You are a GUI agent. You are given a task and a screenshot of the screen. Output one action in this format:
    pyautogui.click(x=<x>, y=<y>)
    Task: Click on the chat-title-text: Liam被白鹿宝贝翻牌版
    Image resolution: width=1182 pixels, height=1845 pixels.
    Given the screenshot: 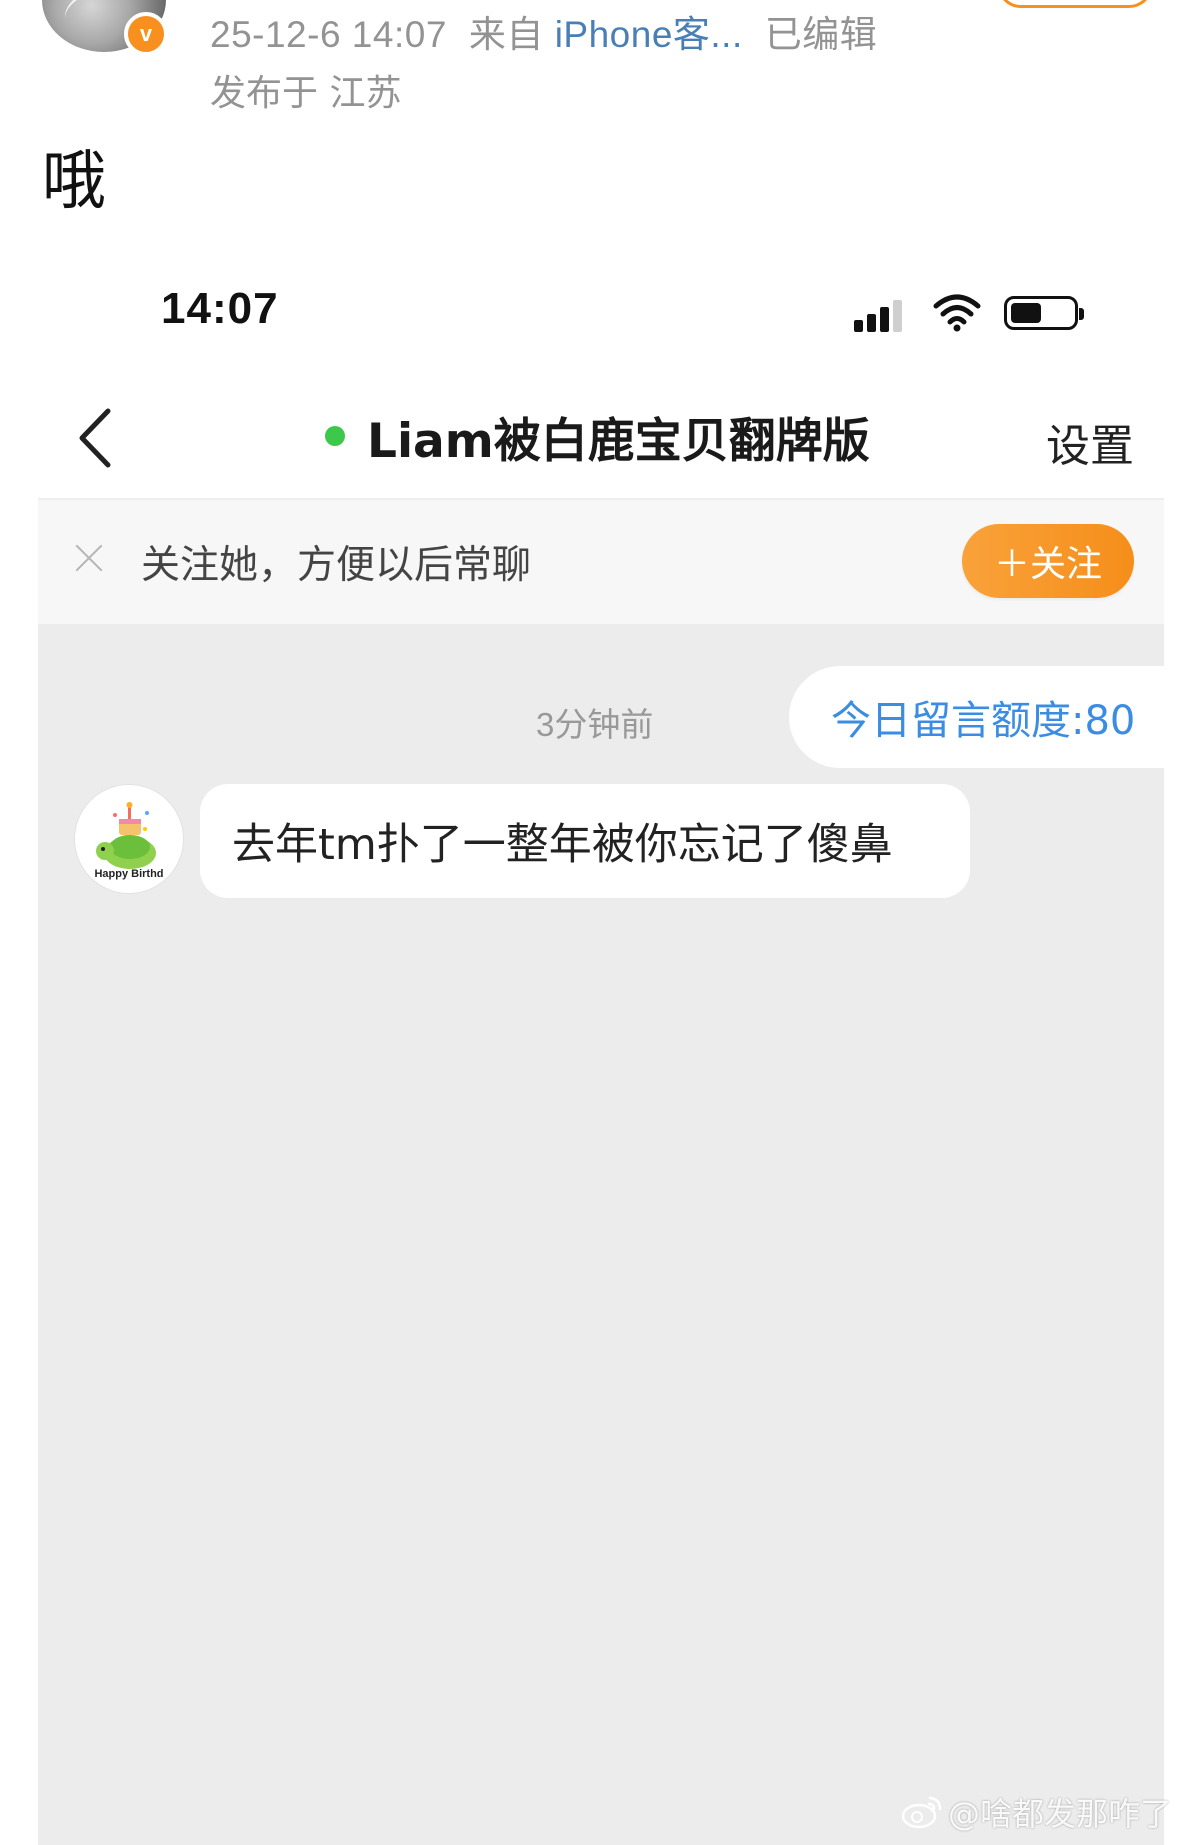 What is the action you would take?
    pyautogui.click(x=618, y=441)
    